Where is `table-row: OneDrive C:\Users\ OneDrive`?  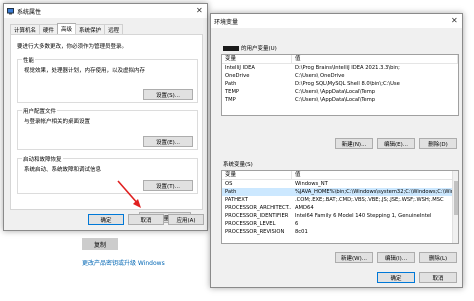
table-row: OneDrive C:\Users\ OneDrive is located at coordinates (340, 76).